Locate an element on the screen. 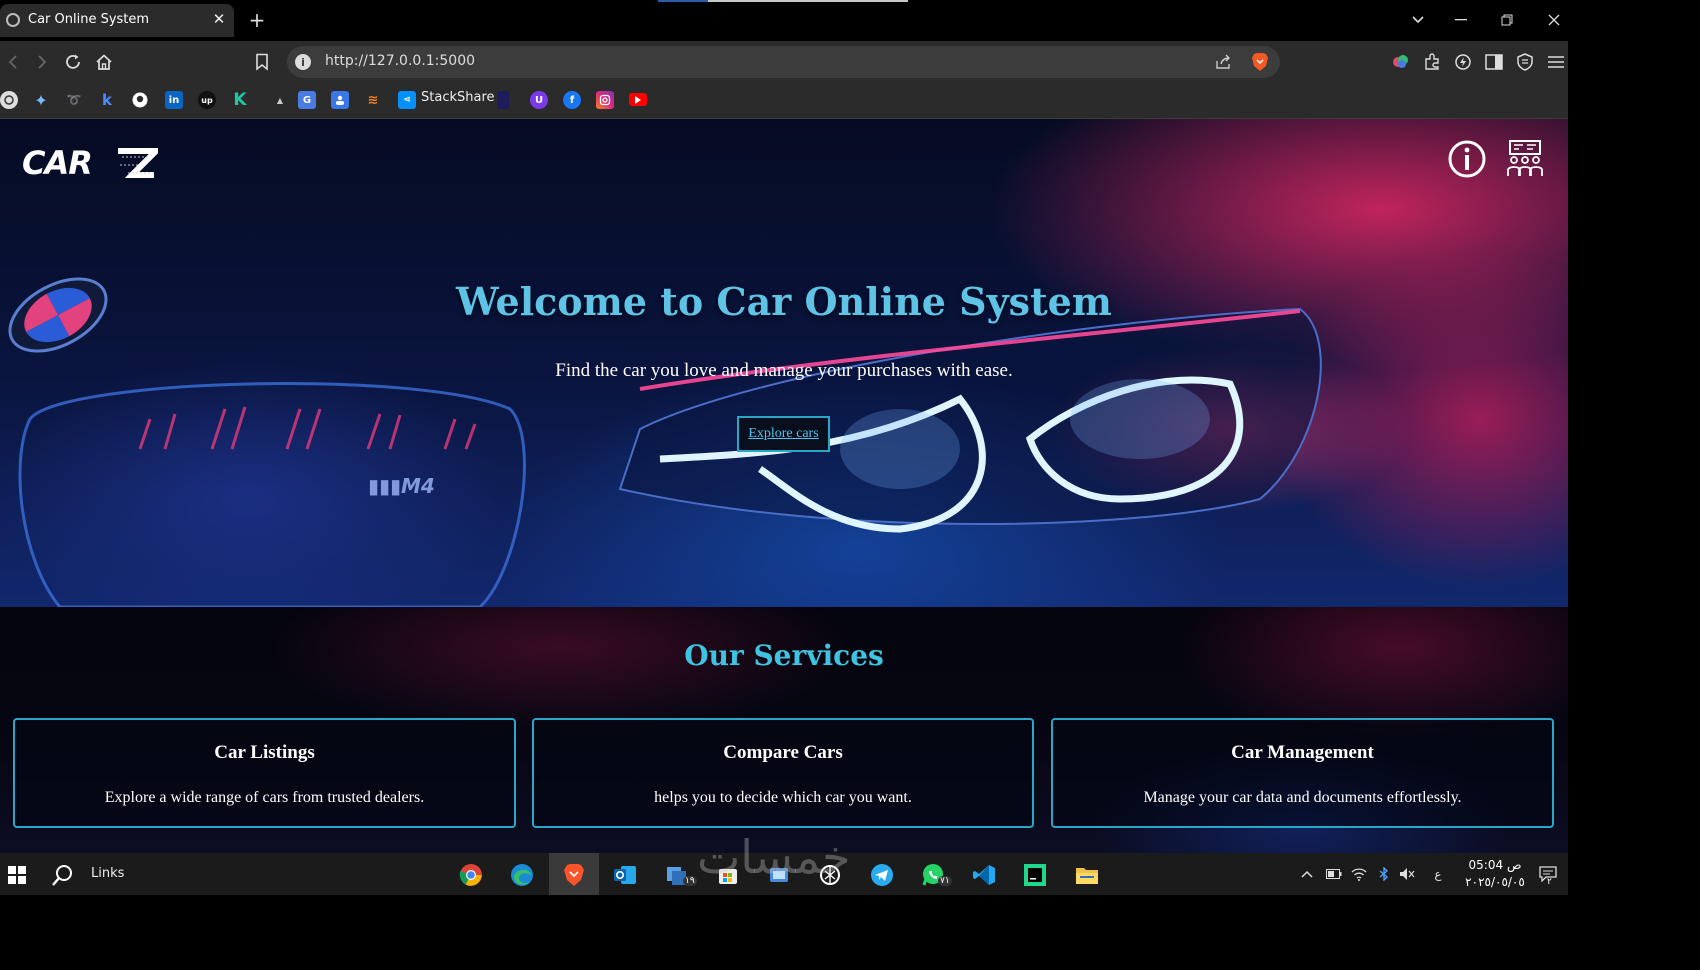 This screenshot has height=970, width=1700. folder-arrow-icon: ▲ is located at coordinates (280, 100).